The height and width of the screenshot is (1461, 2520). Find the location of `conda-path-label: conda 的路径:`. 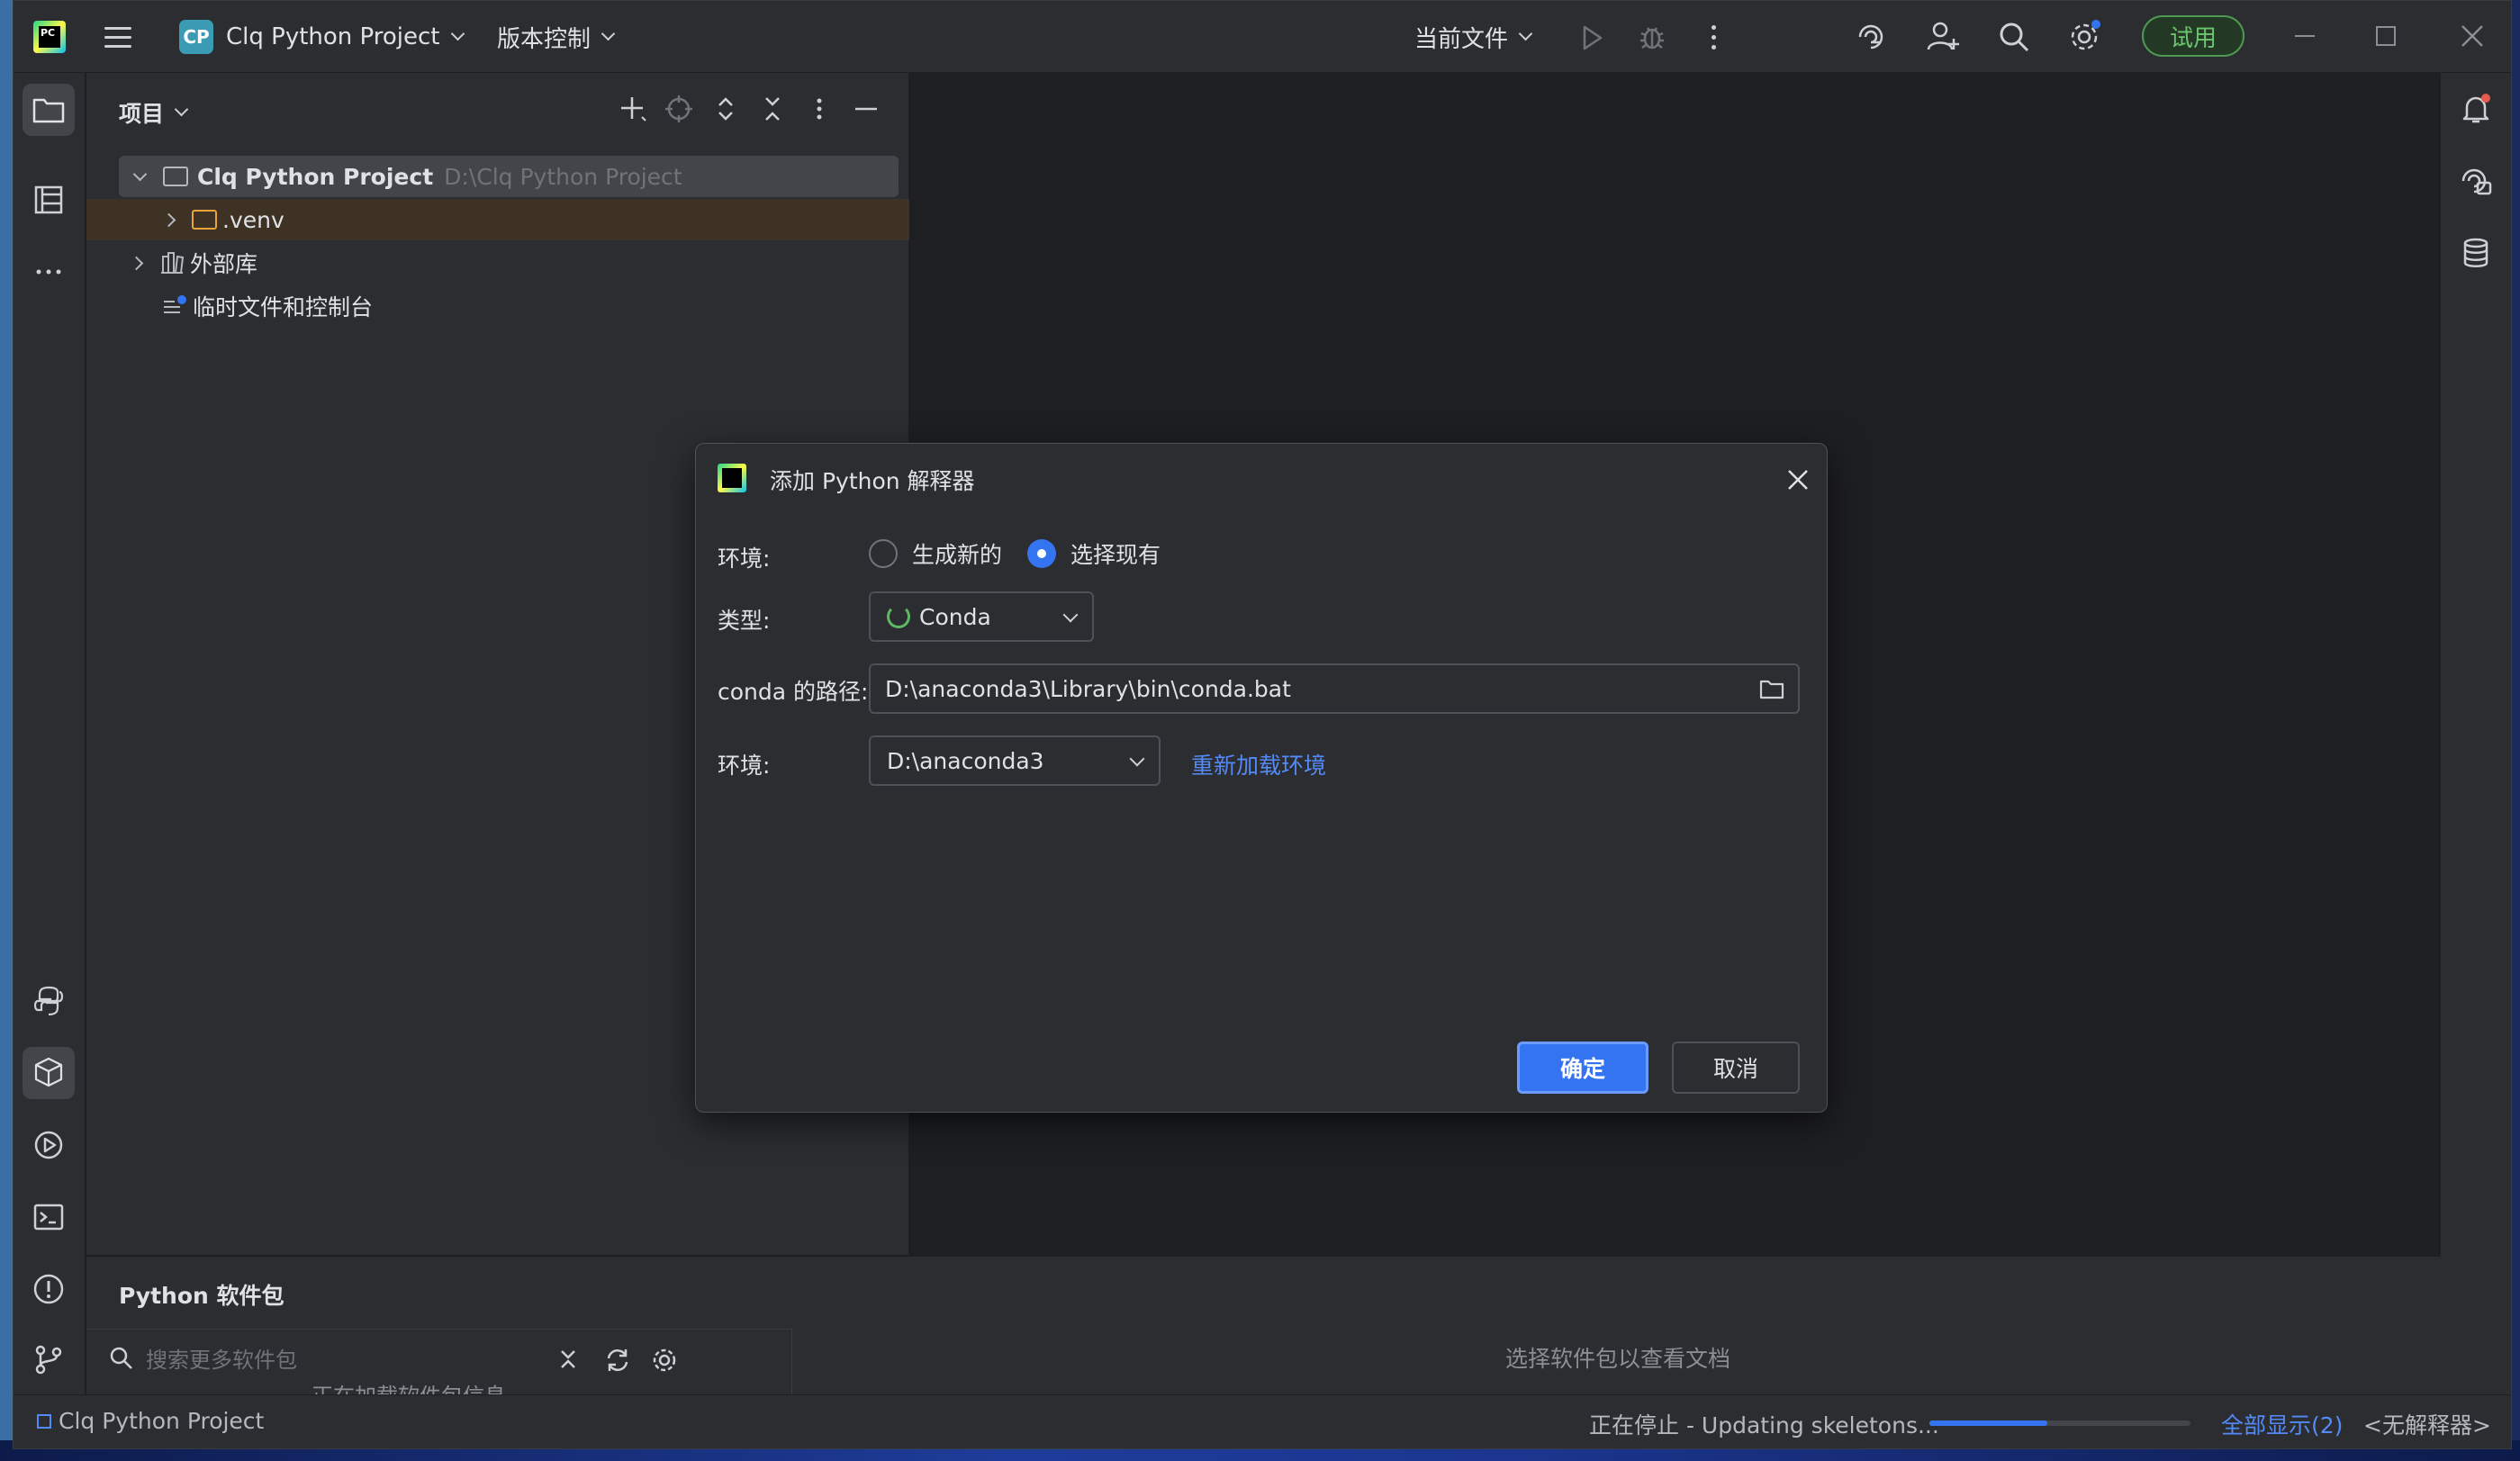

conda-path-label: conda 的路径: is located at coordinates (793, 692).